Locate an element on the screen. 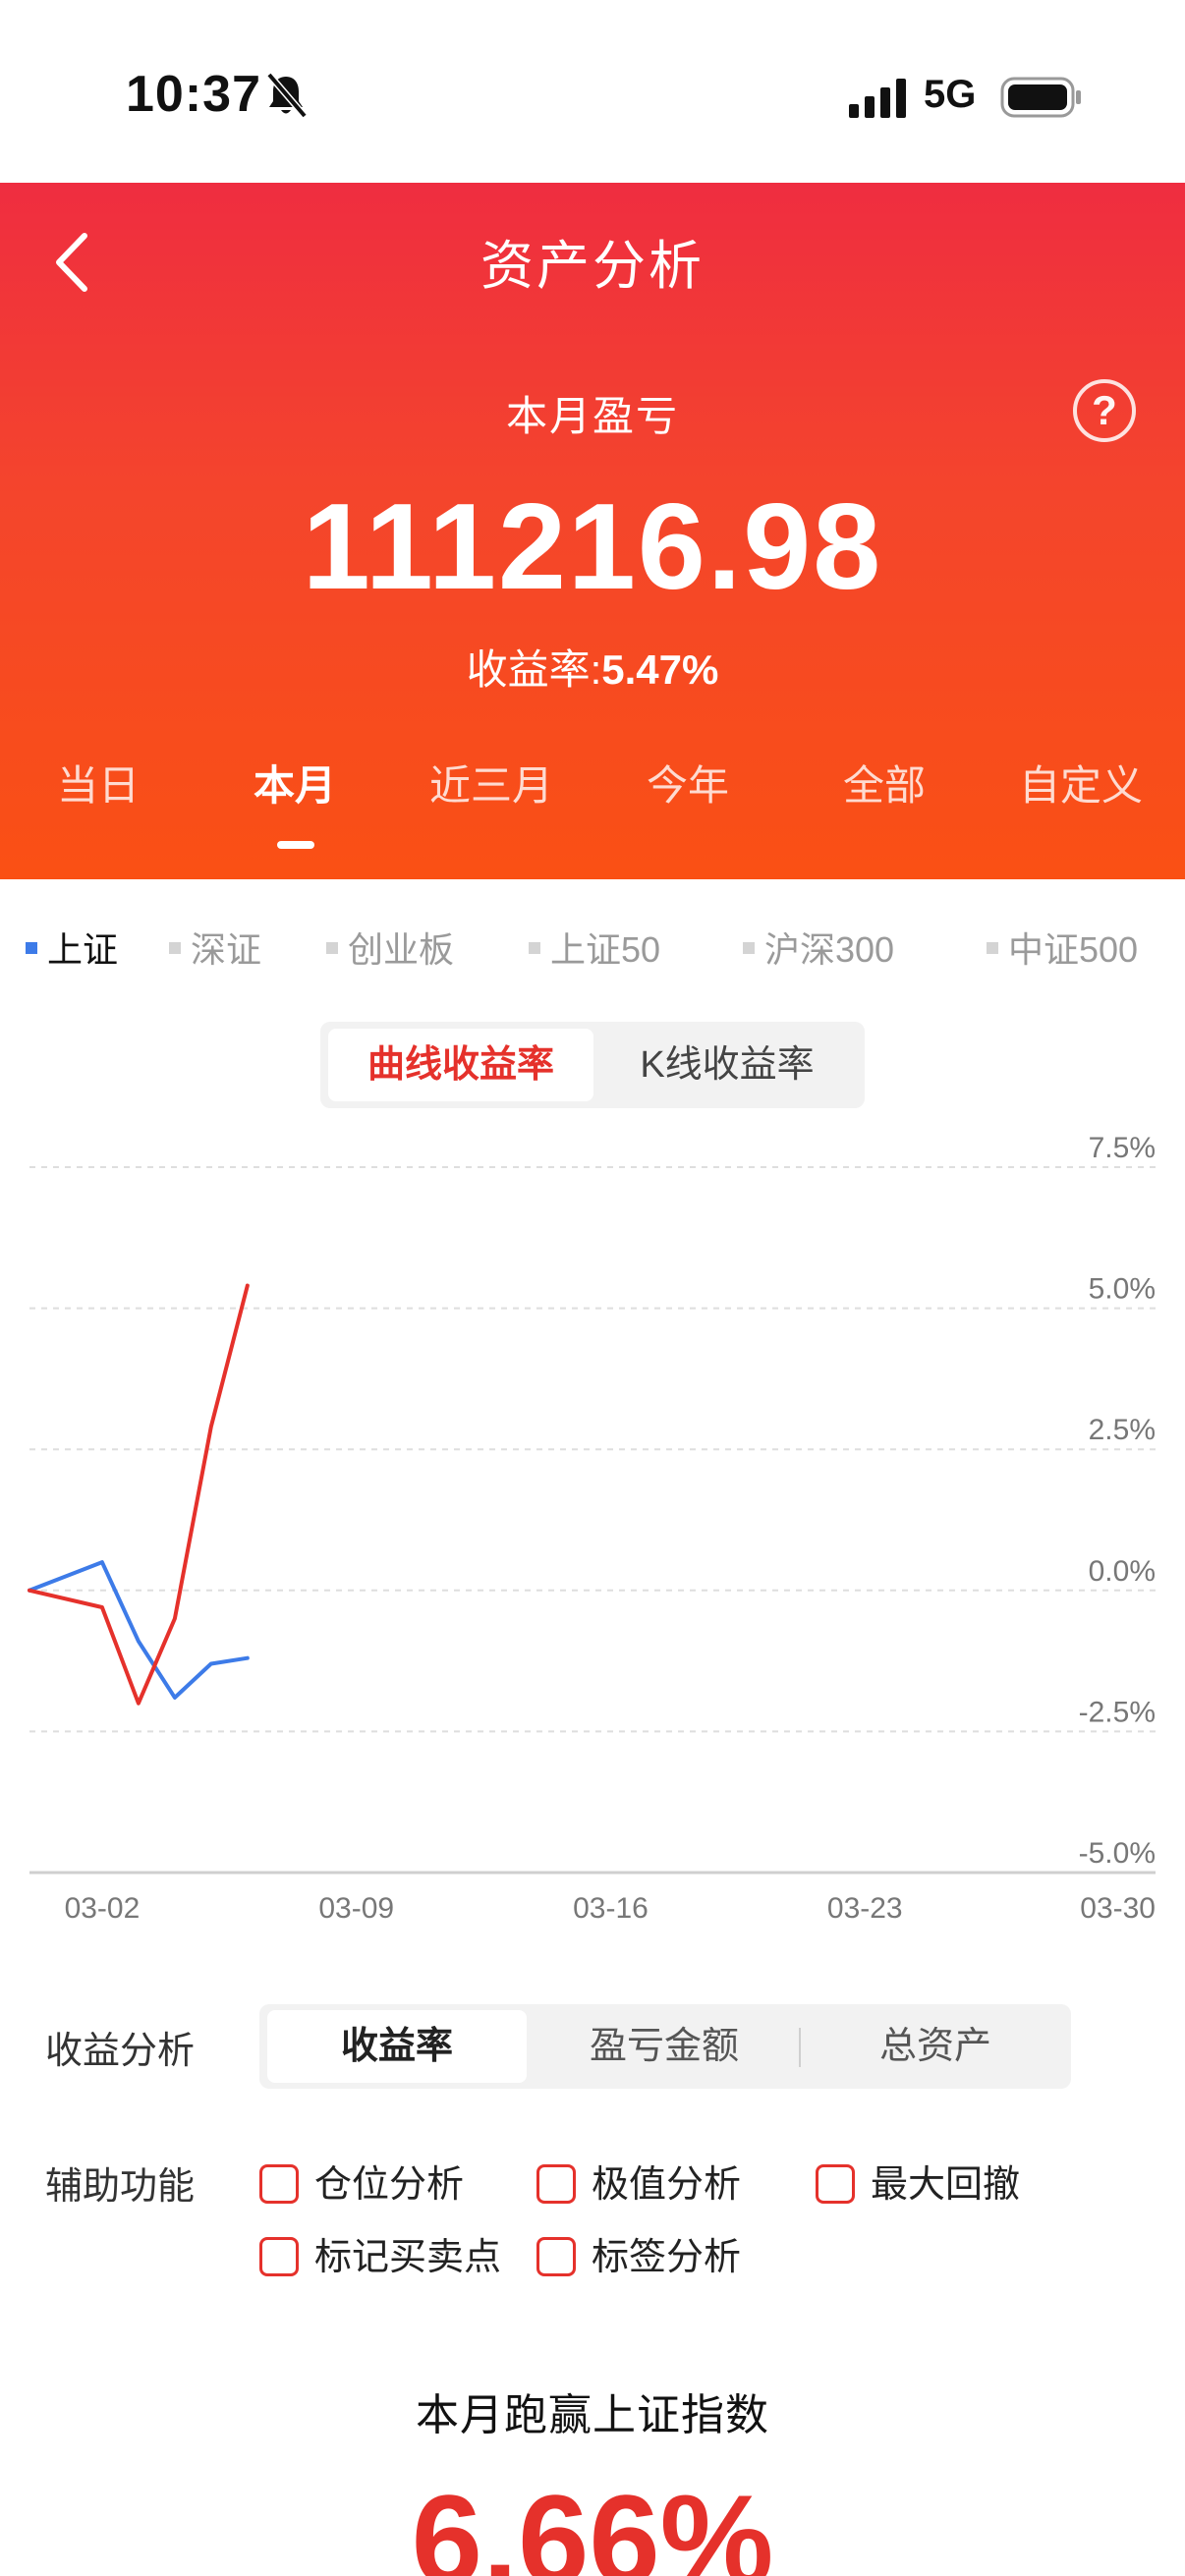 Image resolution: width=1185 pixels, height=2576 pixels. checkbox-label: 极值分析 is located at coordinates (667, 2185).